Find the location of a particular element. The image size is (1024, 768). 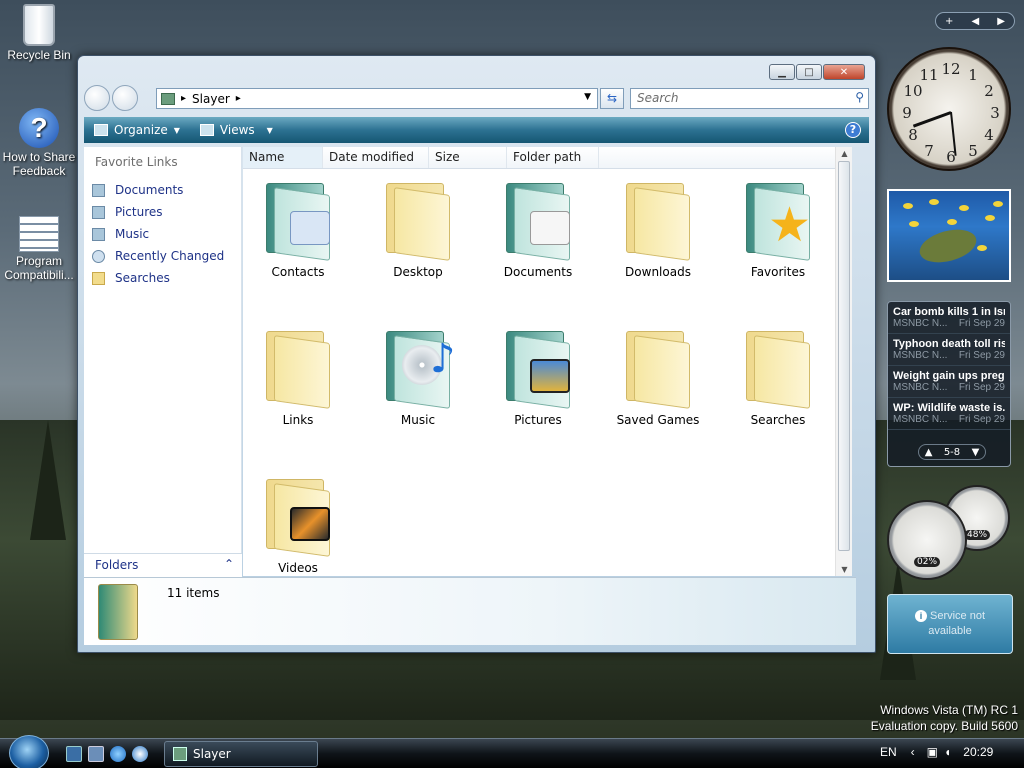

favorite-link-label: Searches is located at coordinates (142, 278).